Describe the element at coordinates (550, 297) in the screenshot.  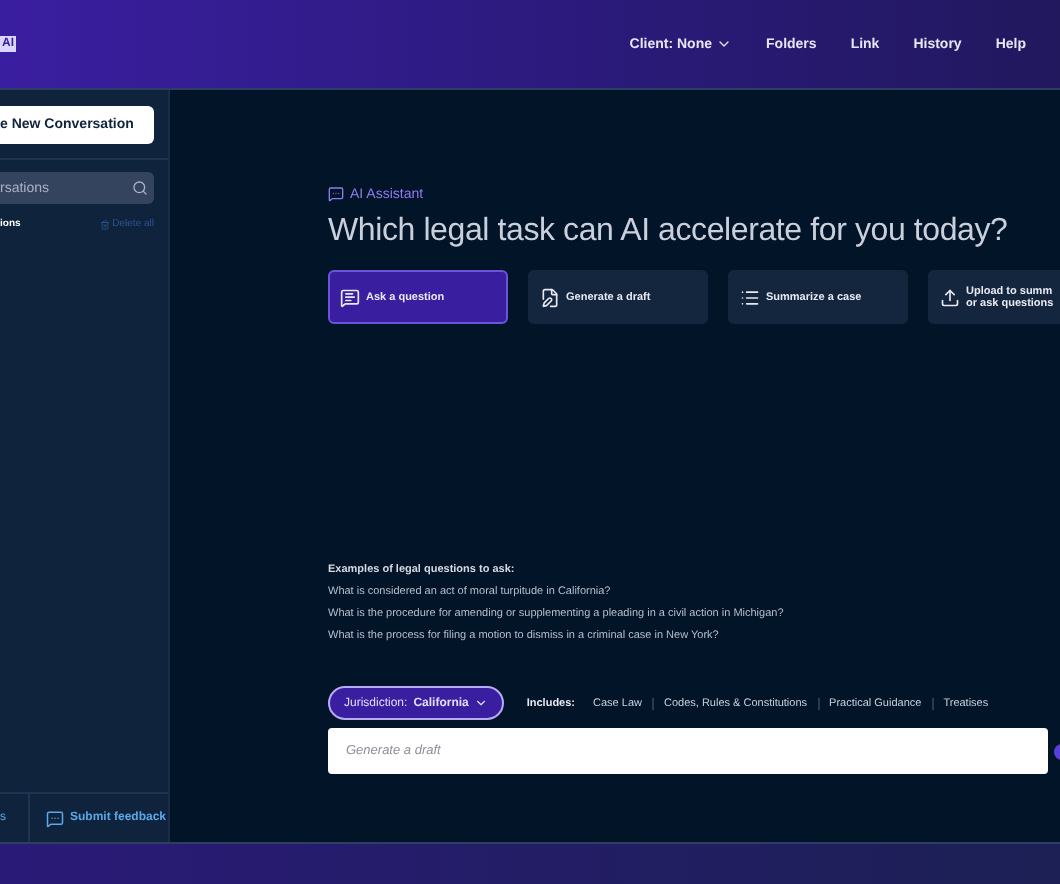
I see `draft-icon` at that location.